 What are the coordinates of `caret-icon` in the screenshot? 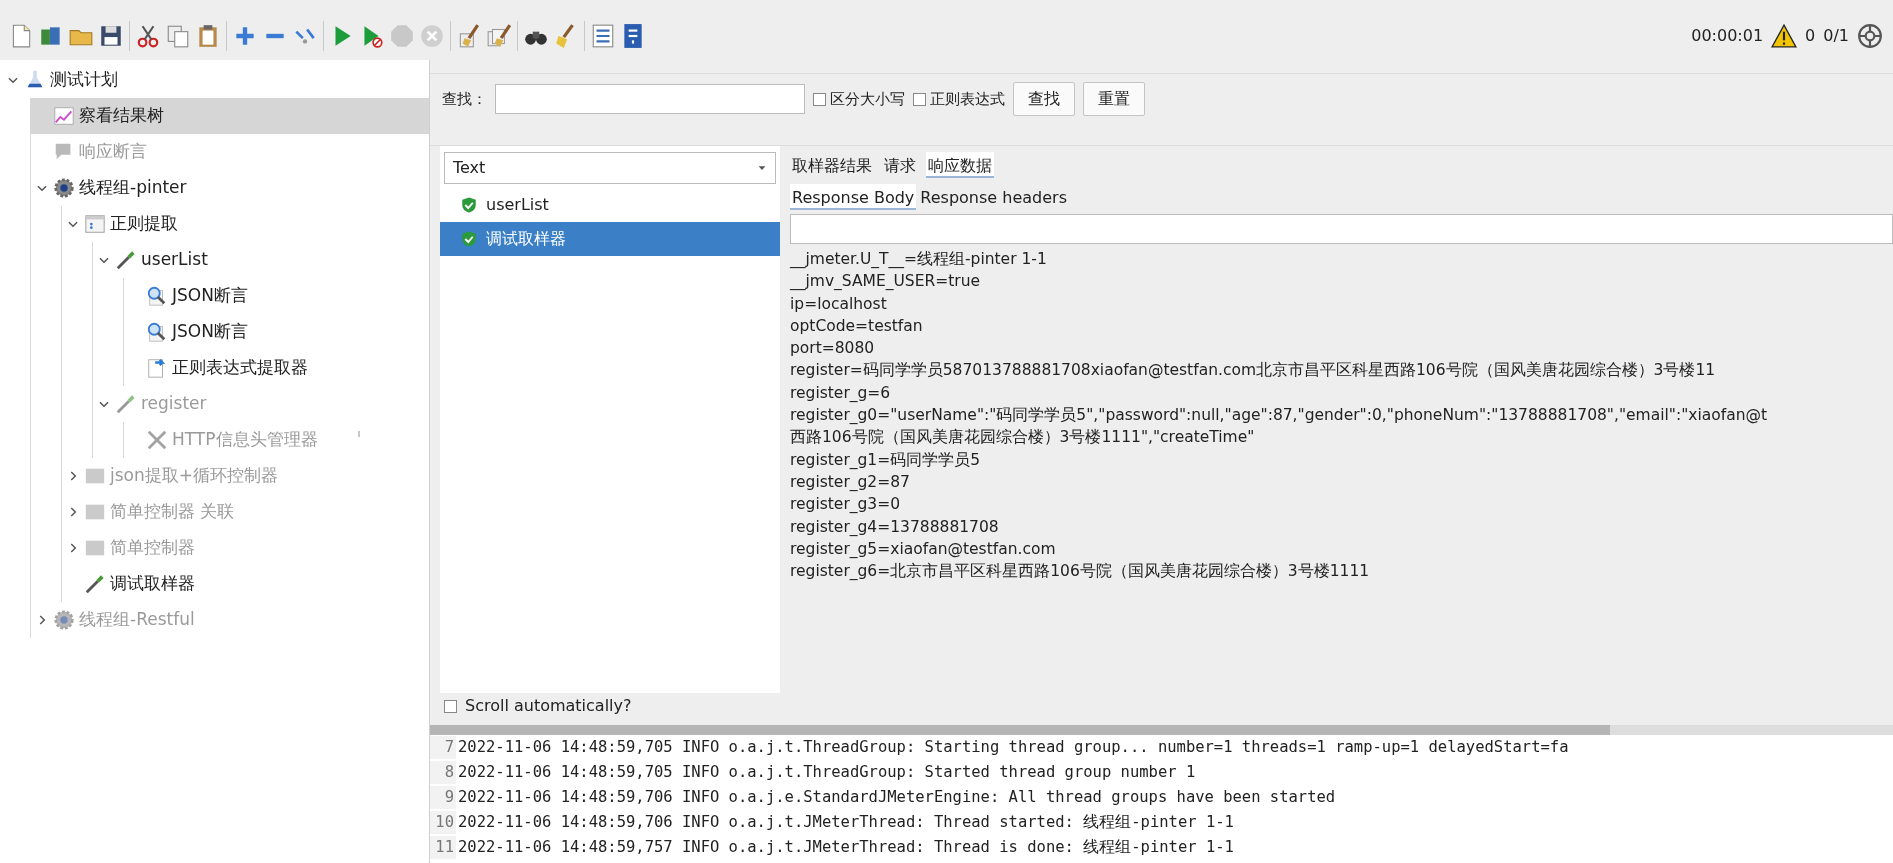 It's located at (762, 168).